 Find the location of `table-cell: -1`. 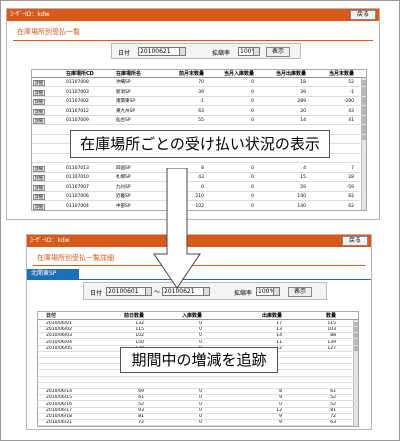

table-cell: -1 is located at coordinates (202, 101).